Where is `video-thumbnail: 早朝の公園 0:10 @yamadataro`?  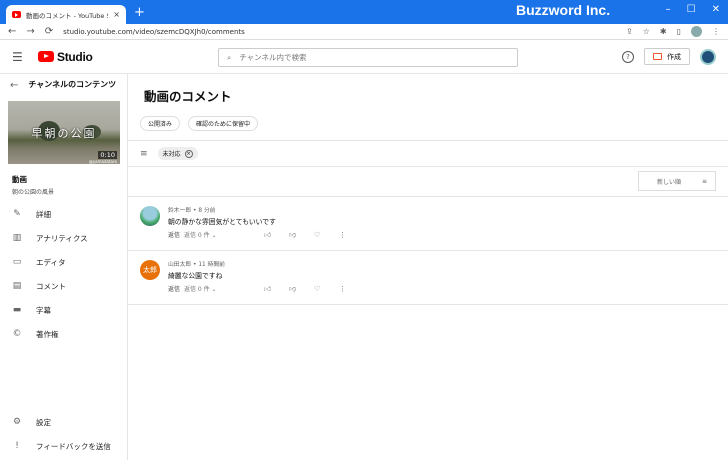
video-thumbnail: 早朝の公園 0:10 @yamadataro is located at coordinates (64, 132).